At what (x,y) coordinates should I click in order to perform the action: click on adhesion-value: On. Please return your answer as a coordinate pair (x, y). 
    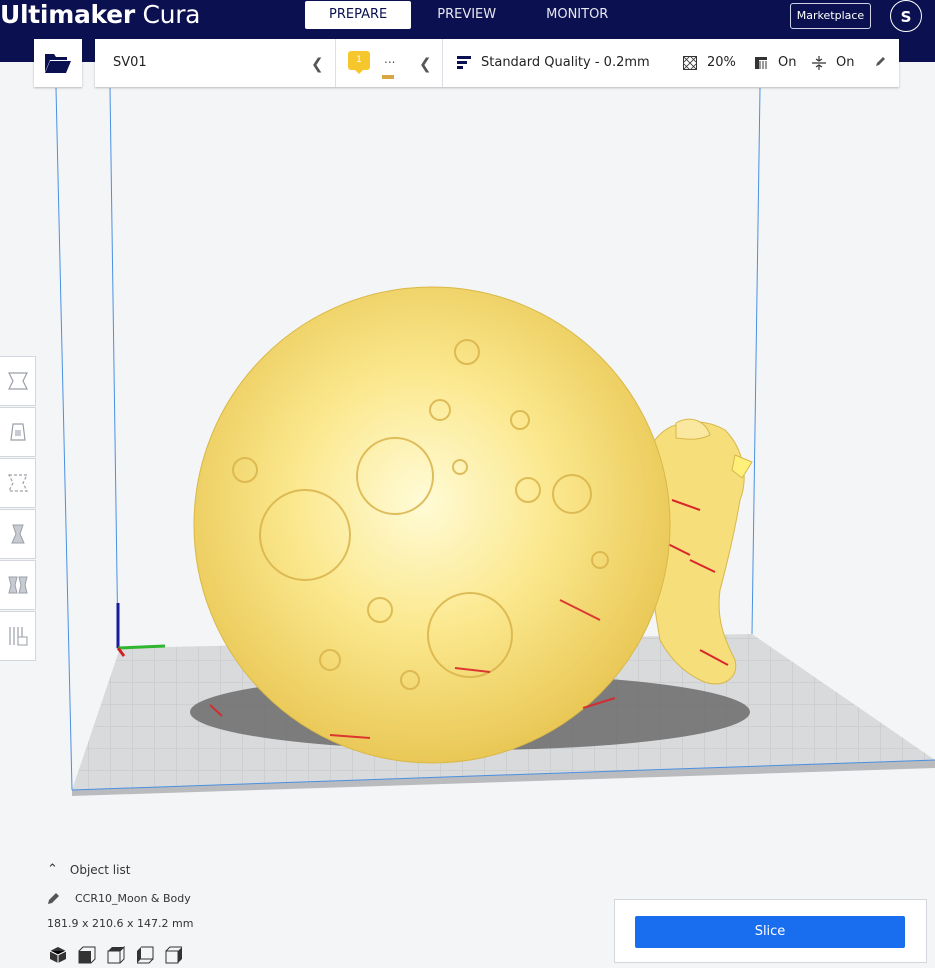
    Looking at the image, I should click on (845, 62).